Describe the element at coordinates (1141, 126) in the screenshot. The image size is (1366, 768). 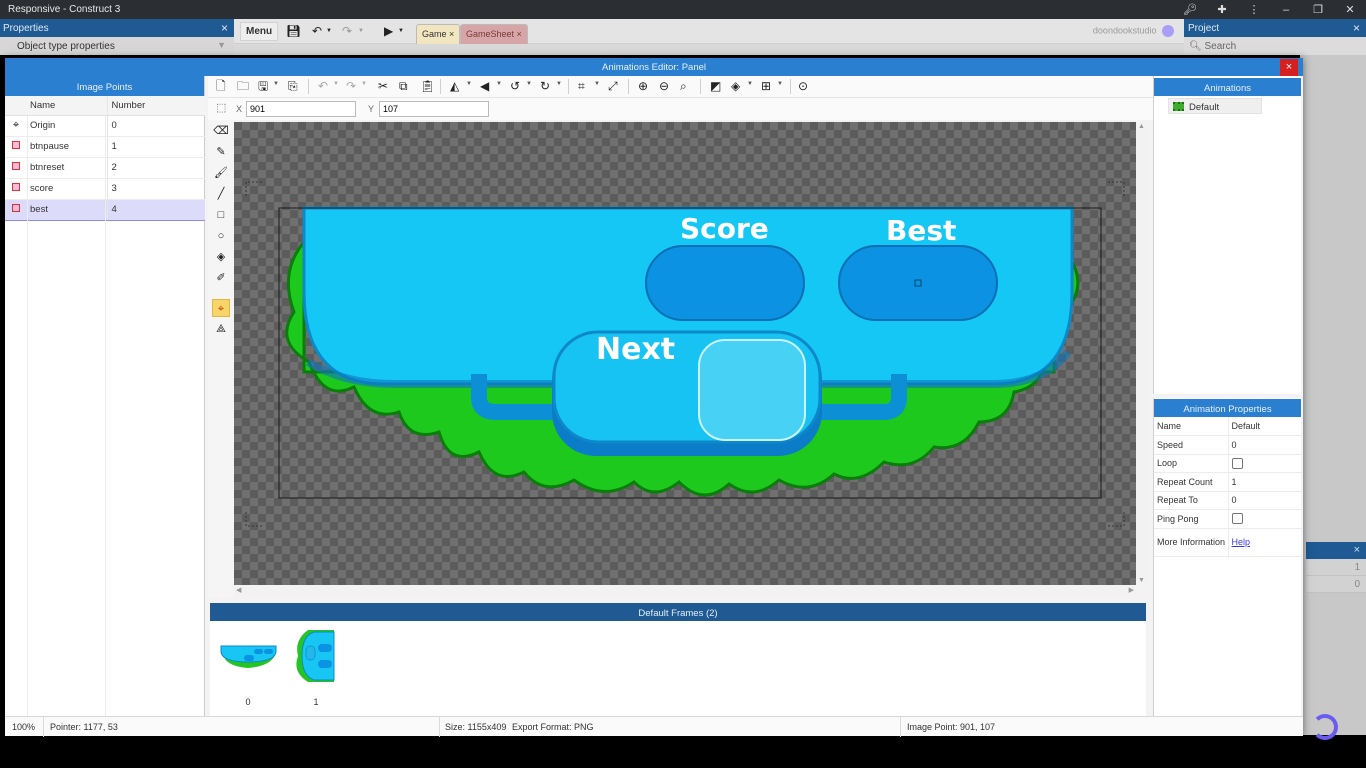
I see `scroll-up-icon: ▲` at that location.